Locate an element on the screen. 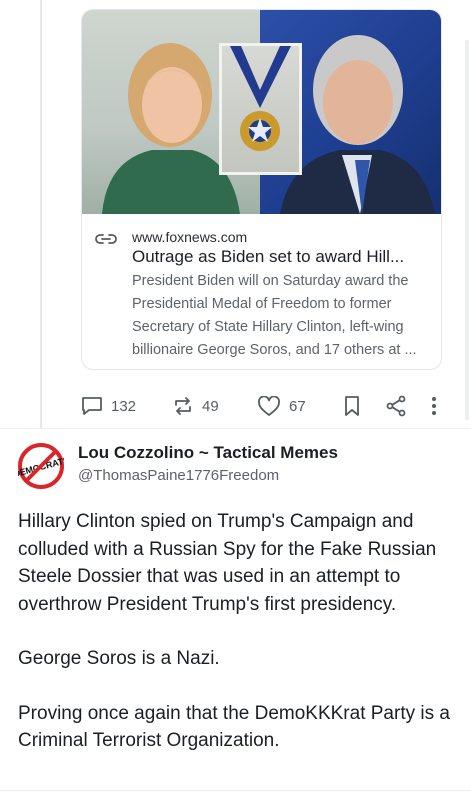  avatar: DEMOCRATS is located at coordinates (41, 466).